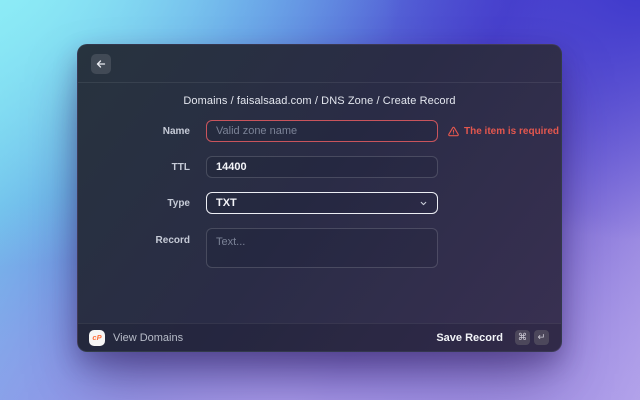  What do you see at coordinates (541, 337) in the screenshot?
I see `return-key-icon: ↵` at bounding box center [541, 337].